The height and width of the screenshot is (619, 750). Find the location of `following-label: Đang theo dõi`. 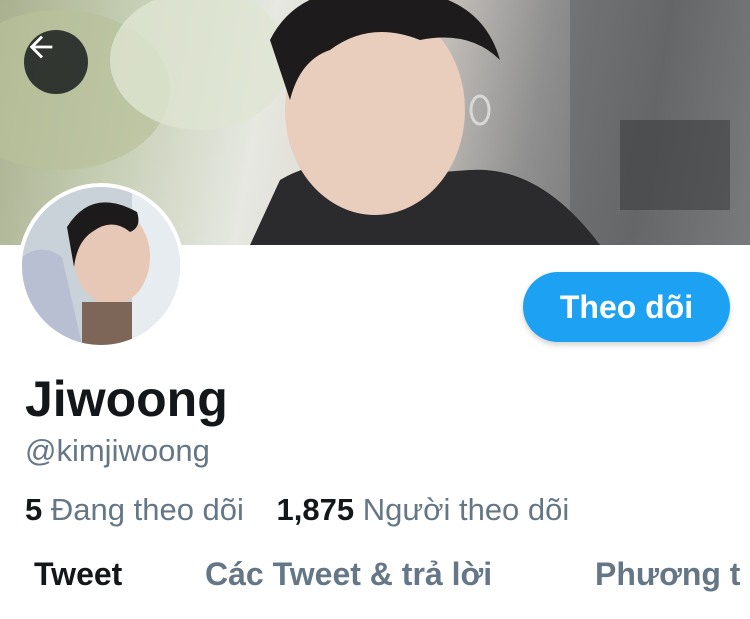

following-label: Đang theo dõi is located at coordinates (147, 509).